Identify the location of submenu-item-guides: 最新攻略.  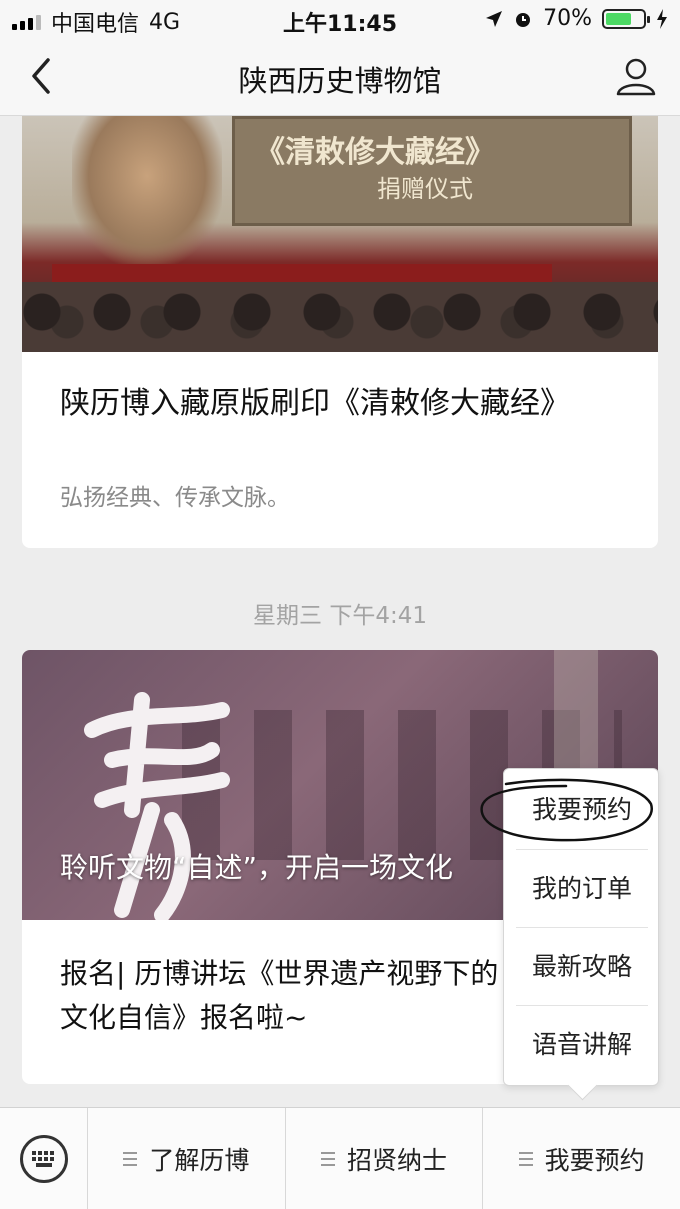
(582, 966).